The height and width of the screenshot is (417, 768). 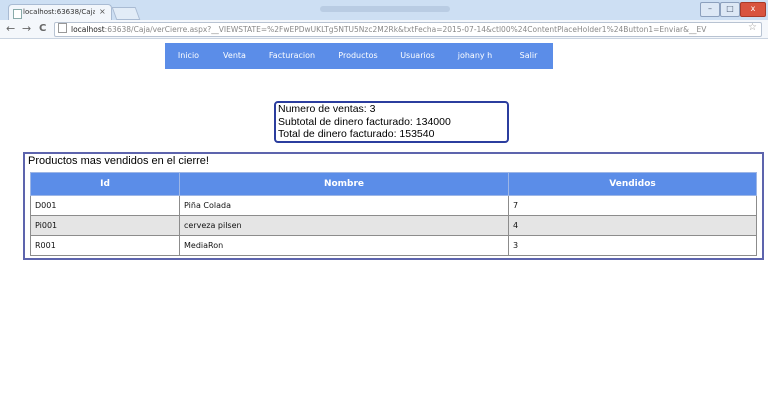 I want to click on cell-id: D001, so click(x=105, y=205).